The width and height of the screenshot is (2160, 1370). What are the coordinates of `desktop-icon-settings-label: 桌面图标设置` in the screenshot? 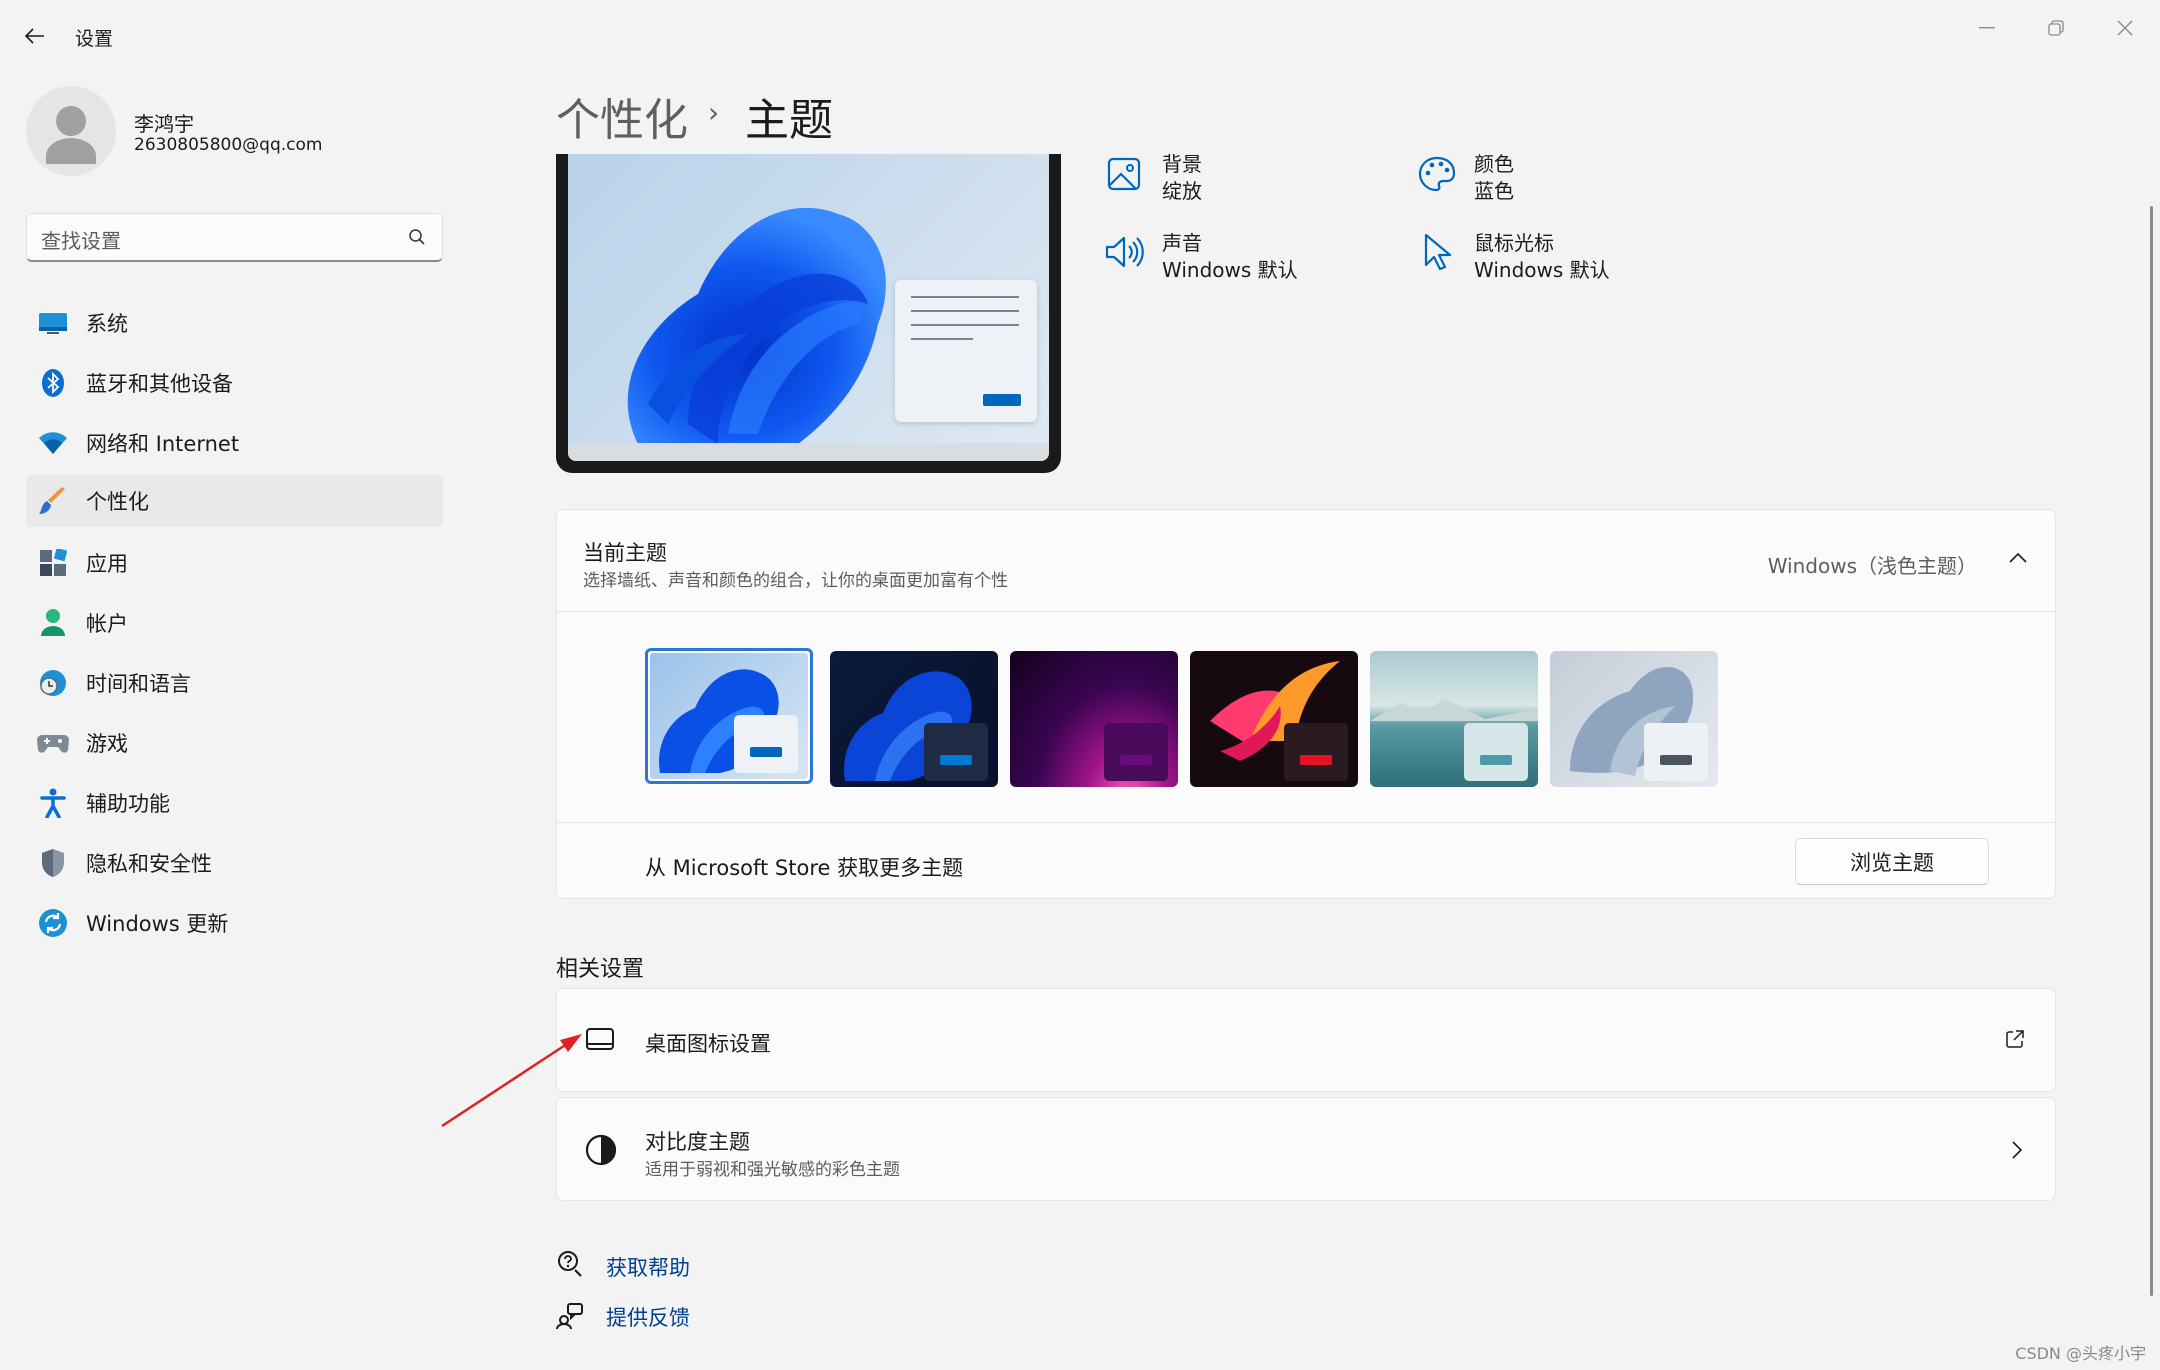 It's located at (708, 1044).